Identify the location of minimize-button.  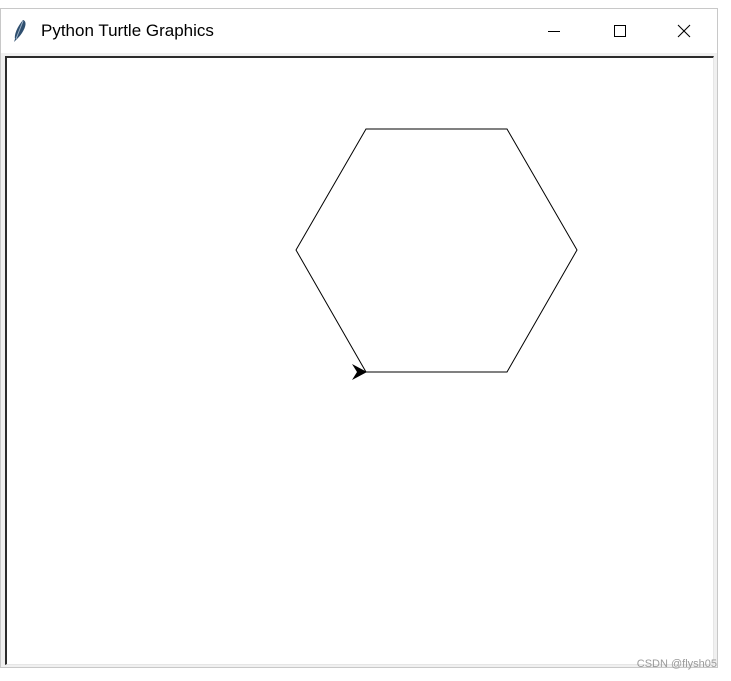
(554, 31).